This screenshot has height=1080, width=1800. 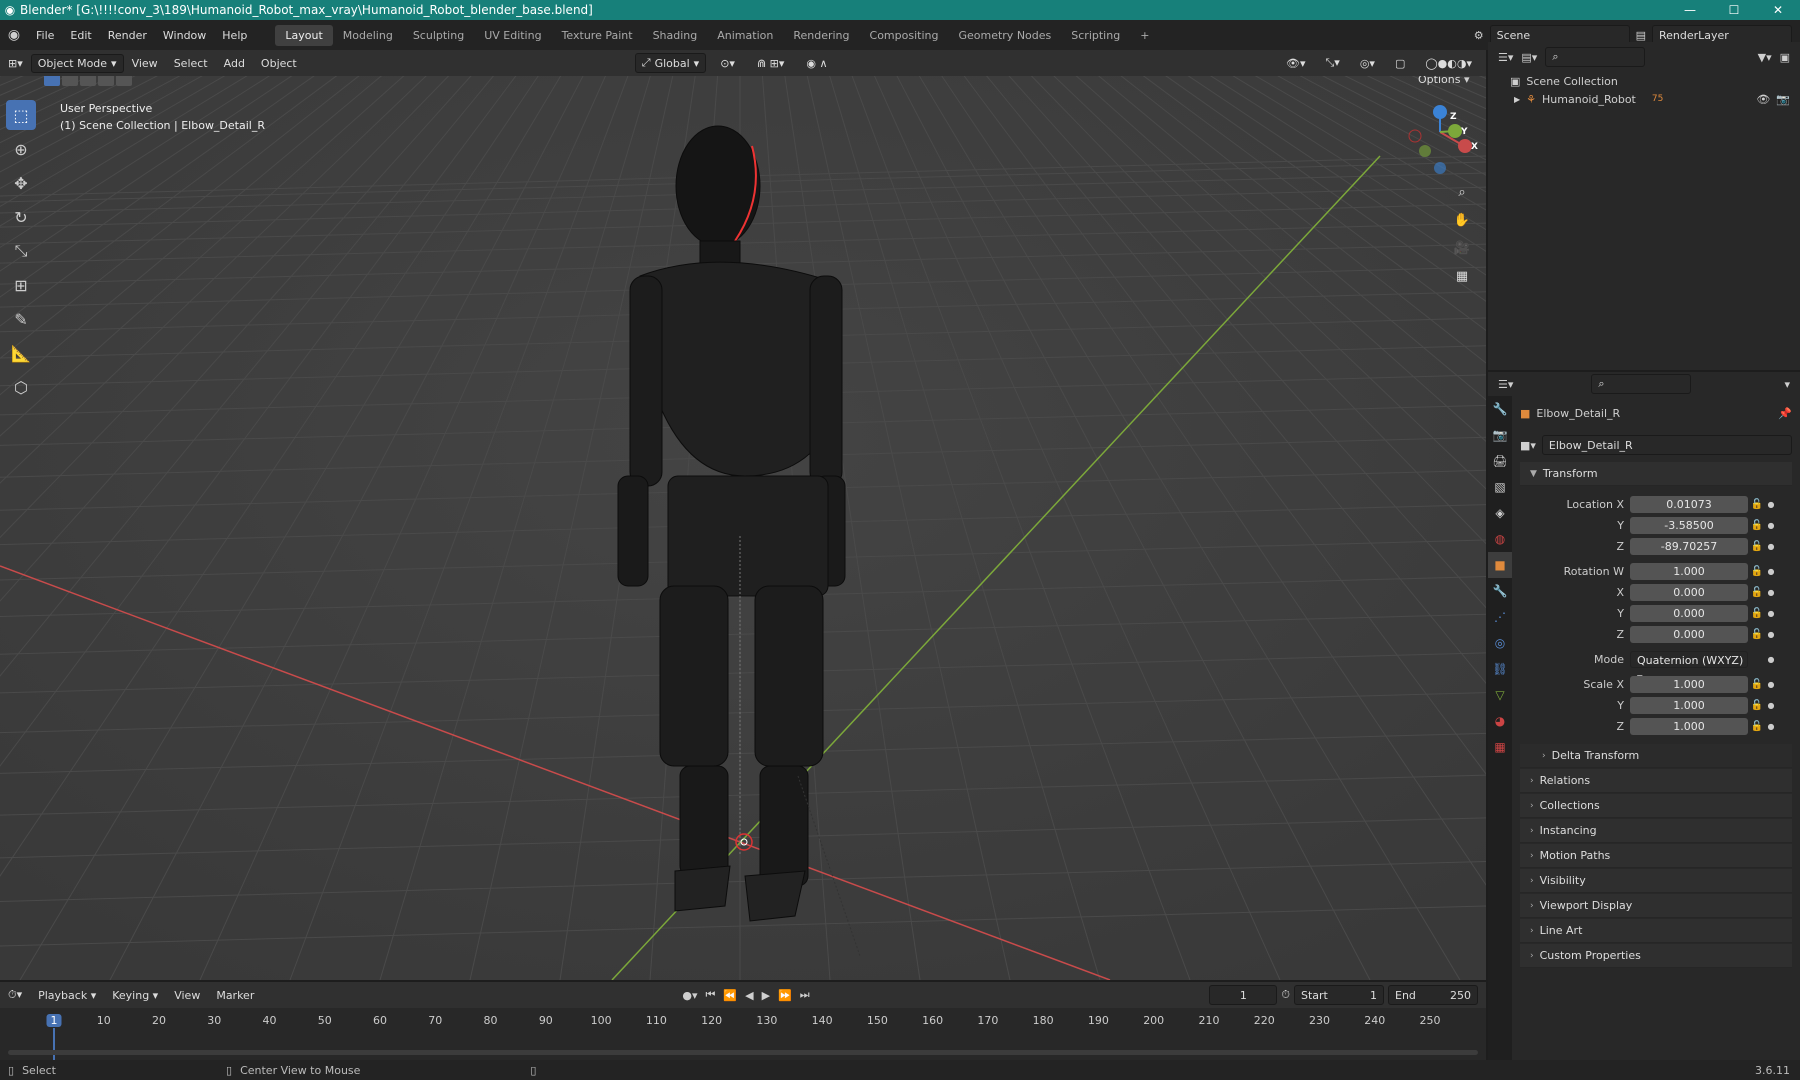 What do you see at coordinates (1656, 881) in the screenshot?
I see `panel-visibility: › Visibility` at bounding box center [1656, 881].